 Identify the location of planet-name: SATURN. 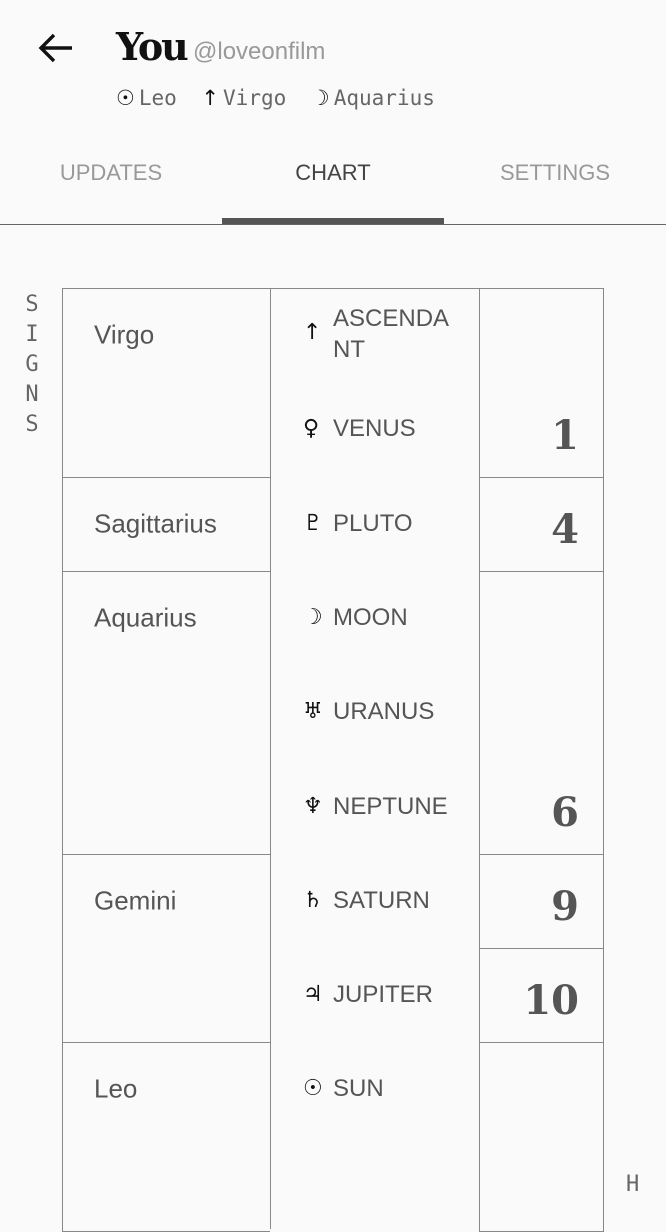
(381, 900).